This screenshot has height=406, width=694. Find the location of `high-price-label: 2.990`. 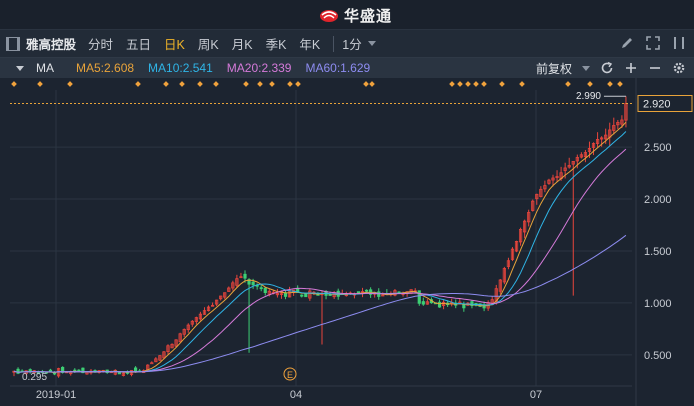

high-price-label: 2.990 is located at coordinates (588, 96).